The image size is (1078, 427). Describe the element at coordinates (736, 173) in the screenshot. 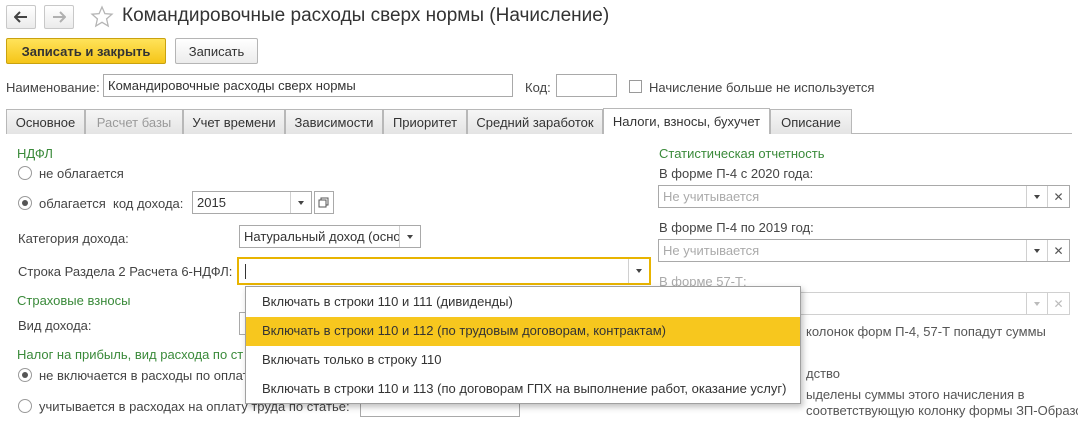

I see `p4-2020-label: В форме П-4 с 2020 года:` at that location.